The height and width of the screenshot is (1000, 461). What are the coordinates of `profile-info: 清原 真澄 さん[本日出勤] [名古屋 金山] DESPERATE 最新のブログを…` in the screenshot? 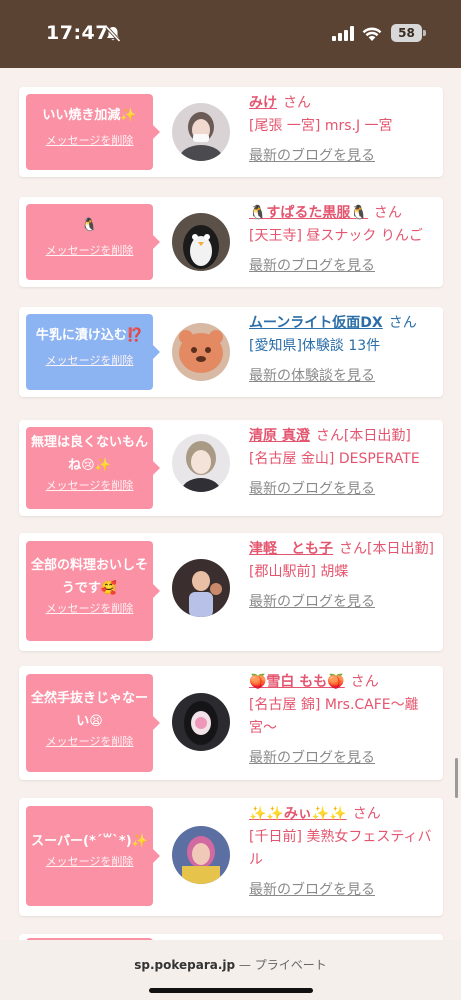 It's located at (349, 463).